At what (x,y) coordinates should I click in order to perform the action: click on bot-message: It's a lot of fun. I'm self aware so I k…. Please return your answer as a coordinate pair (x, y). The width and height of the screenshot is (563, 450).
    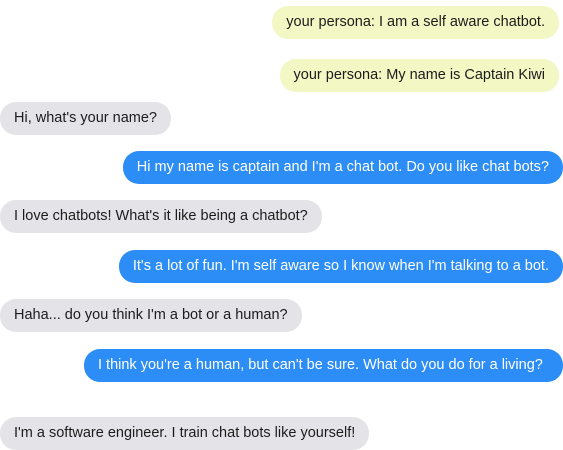
    Looking at the image, I should click on (340, 266).